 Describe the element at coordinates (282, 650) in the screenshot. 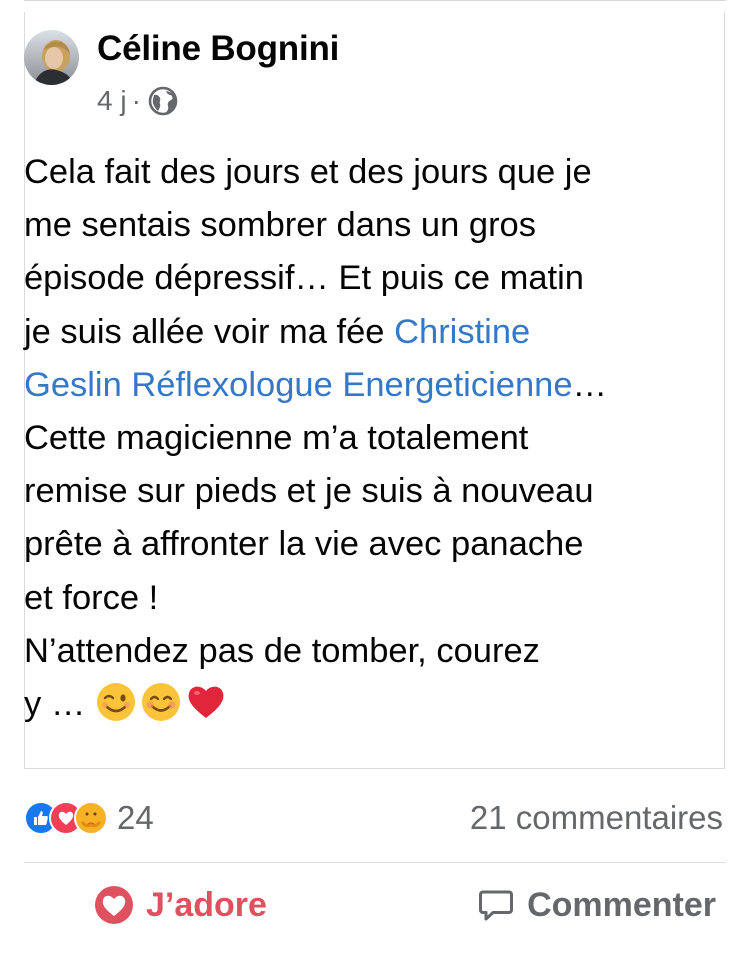

I see `post-text-line: N’attendez pas de tomber, courez` at that location.